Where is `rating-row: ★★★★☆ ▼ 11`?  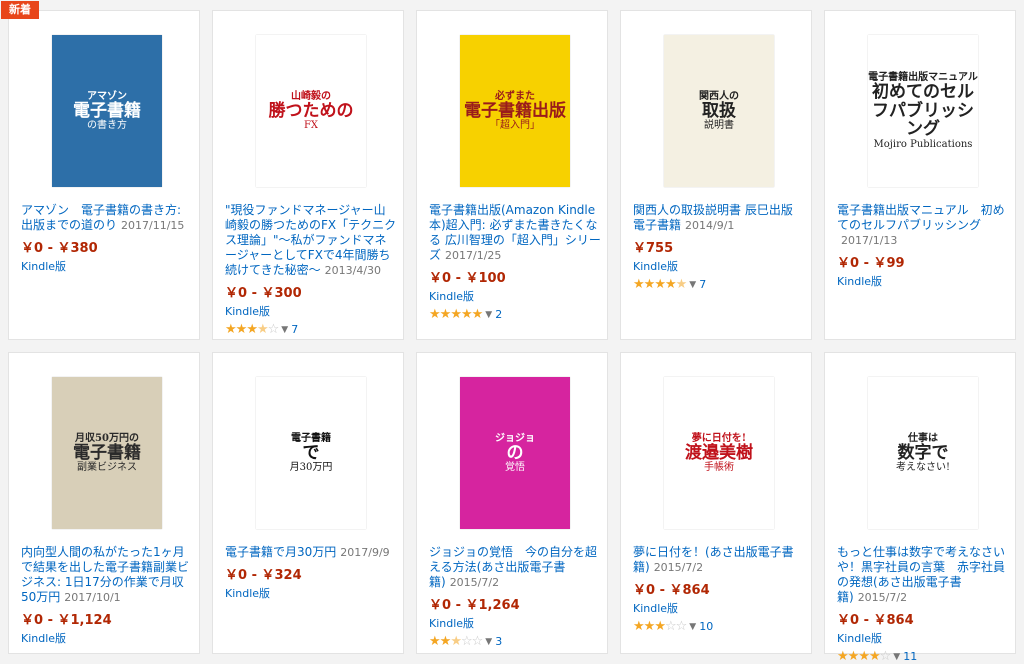 rating-row: ★★★★☆ ▼ 11 is located at coordinates (923, 656).